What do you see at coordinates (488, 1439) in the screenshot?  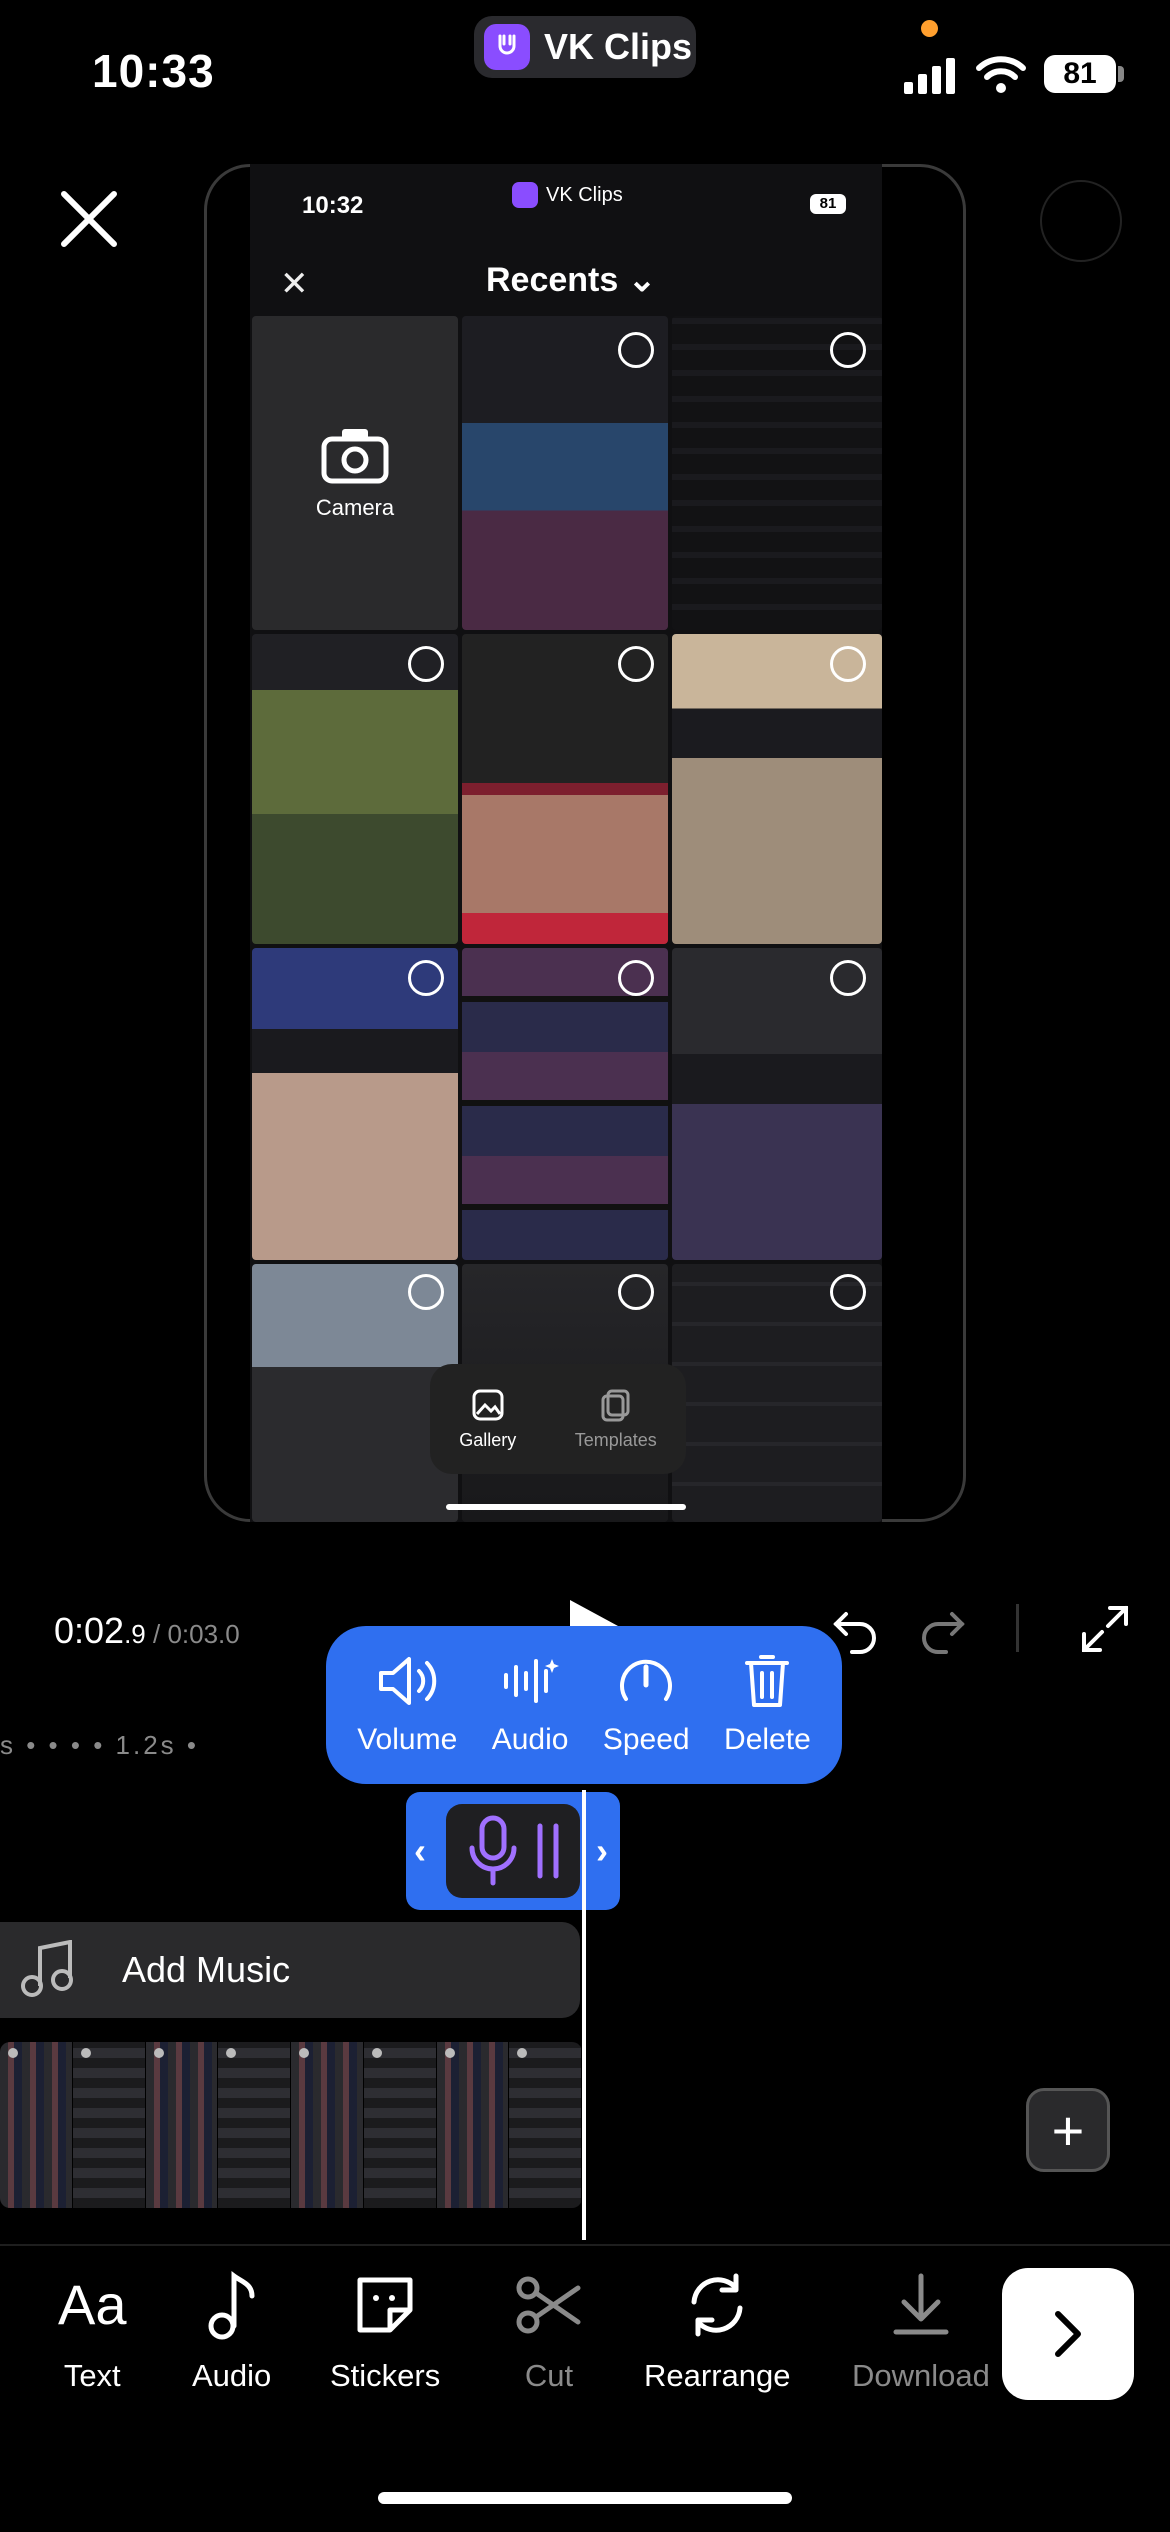 I see `gallery-label: Gallery` at bounding box center [488, 1439].